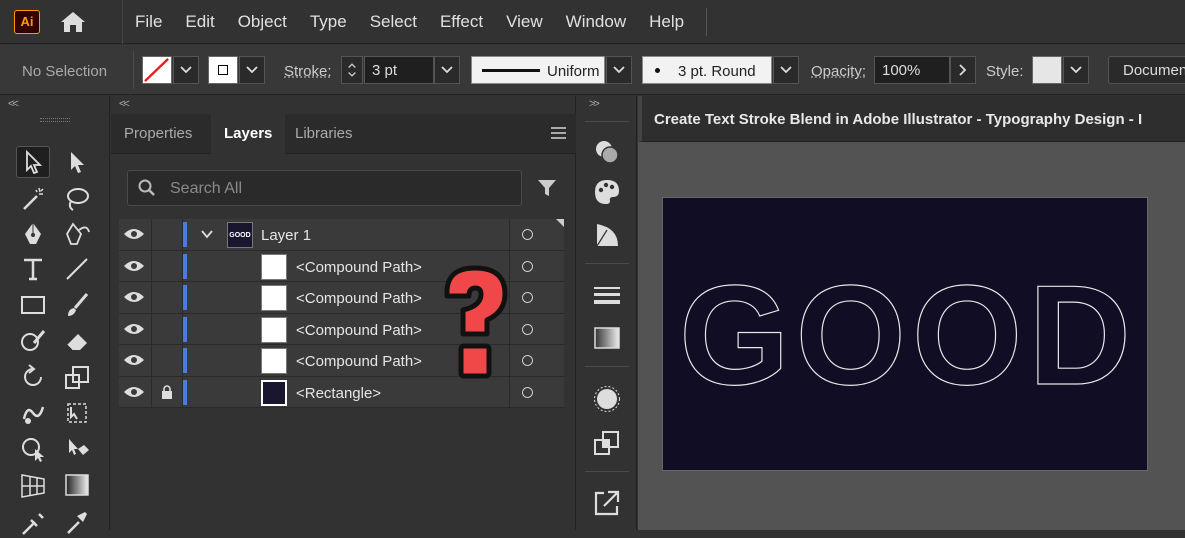 Image resolution: width=1185 pixels, height=538 pixels. Describe the element at coordinates (77, 305) in the screenshot. I see `paintbrush-tool` at that location.